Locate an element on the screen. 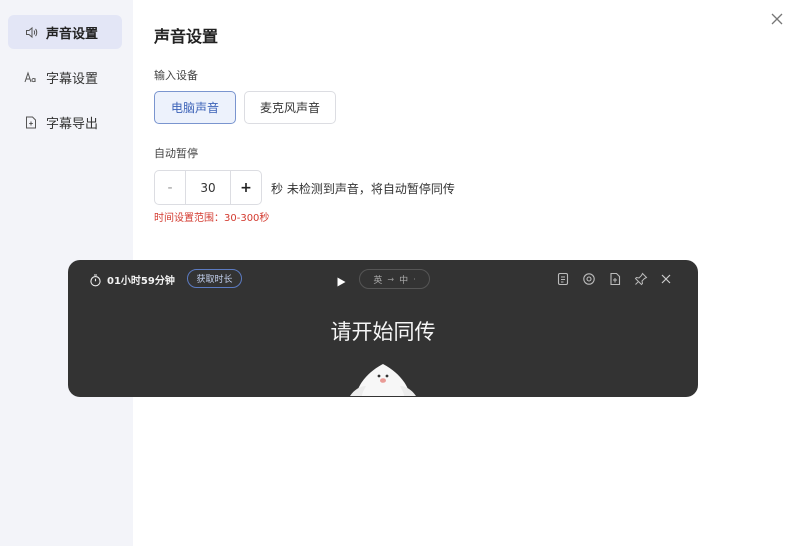  increment-button: + is located at coordinates (245, 187).